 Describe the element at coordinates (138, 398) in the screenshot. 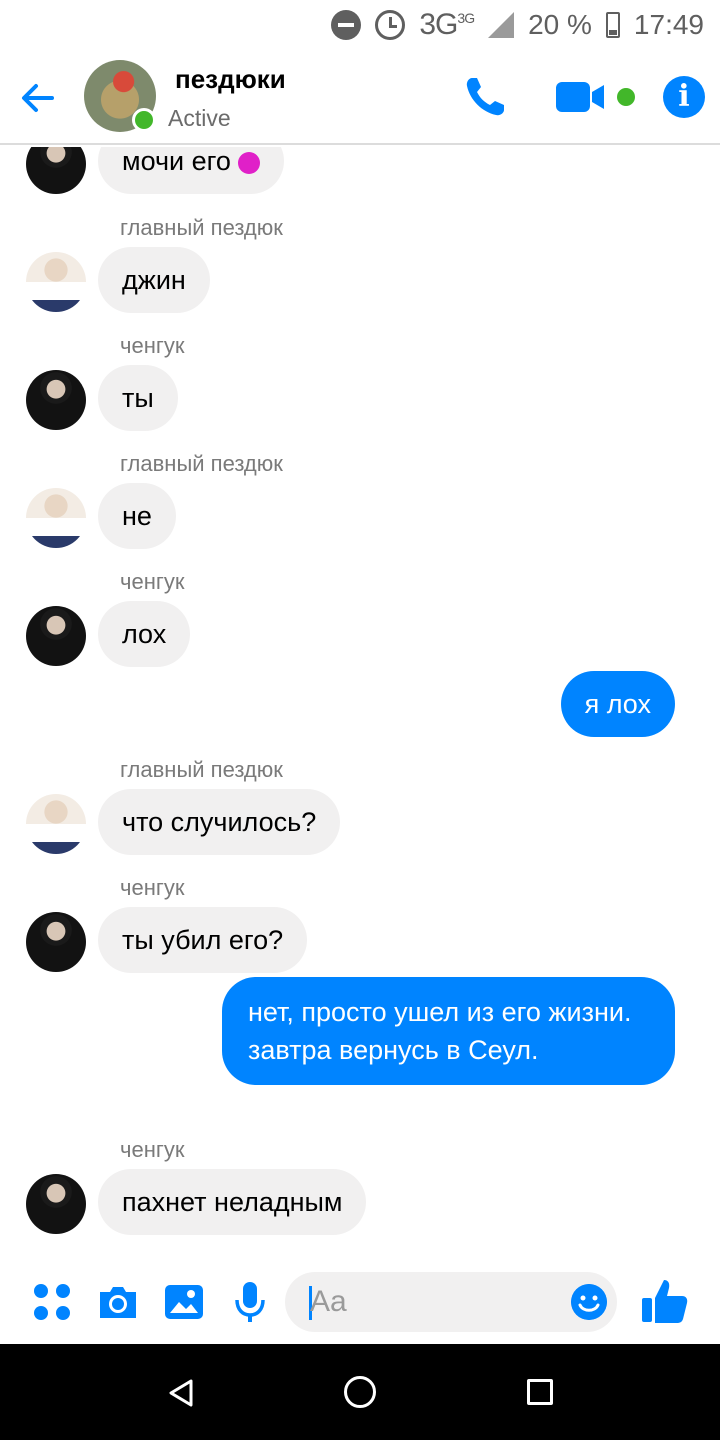

I see `message-bubble: ты` at that location.